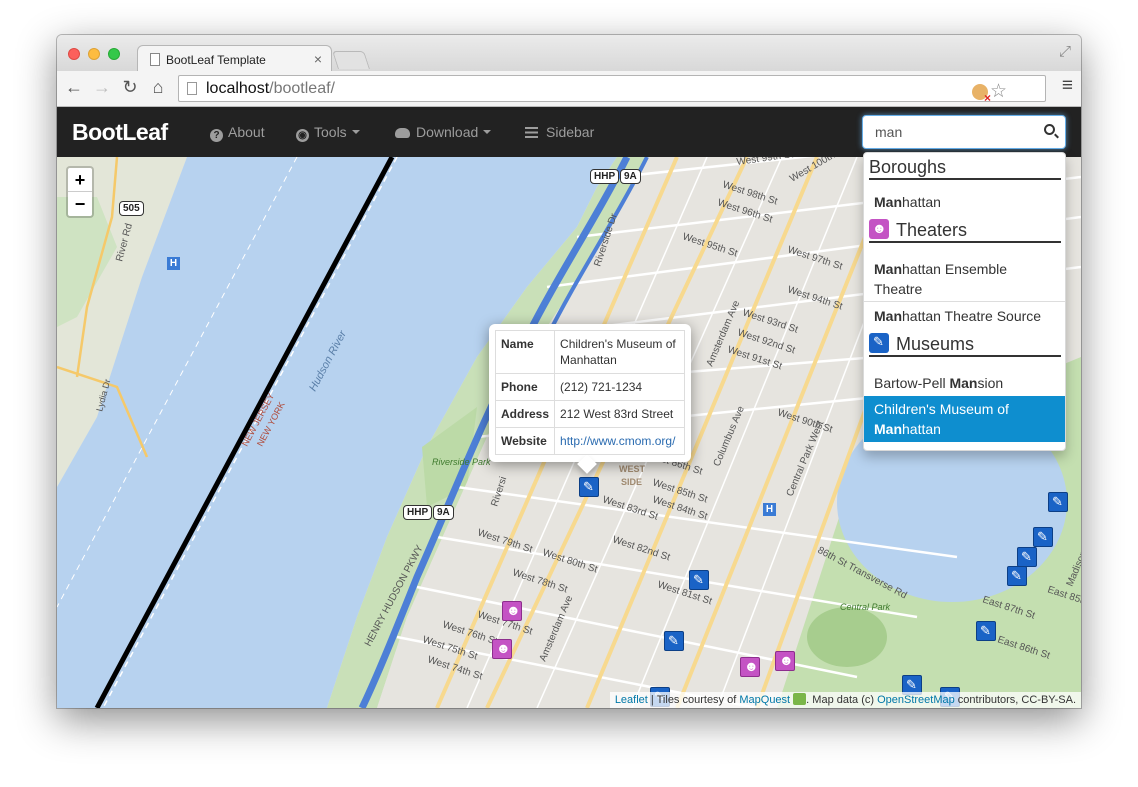 The height and width of the screenshot is (787, 1138). I want to click on hospital-icon: H, so click(769, 509).